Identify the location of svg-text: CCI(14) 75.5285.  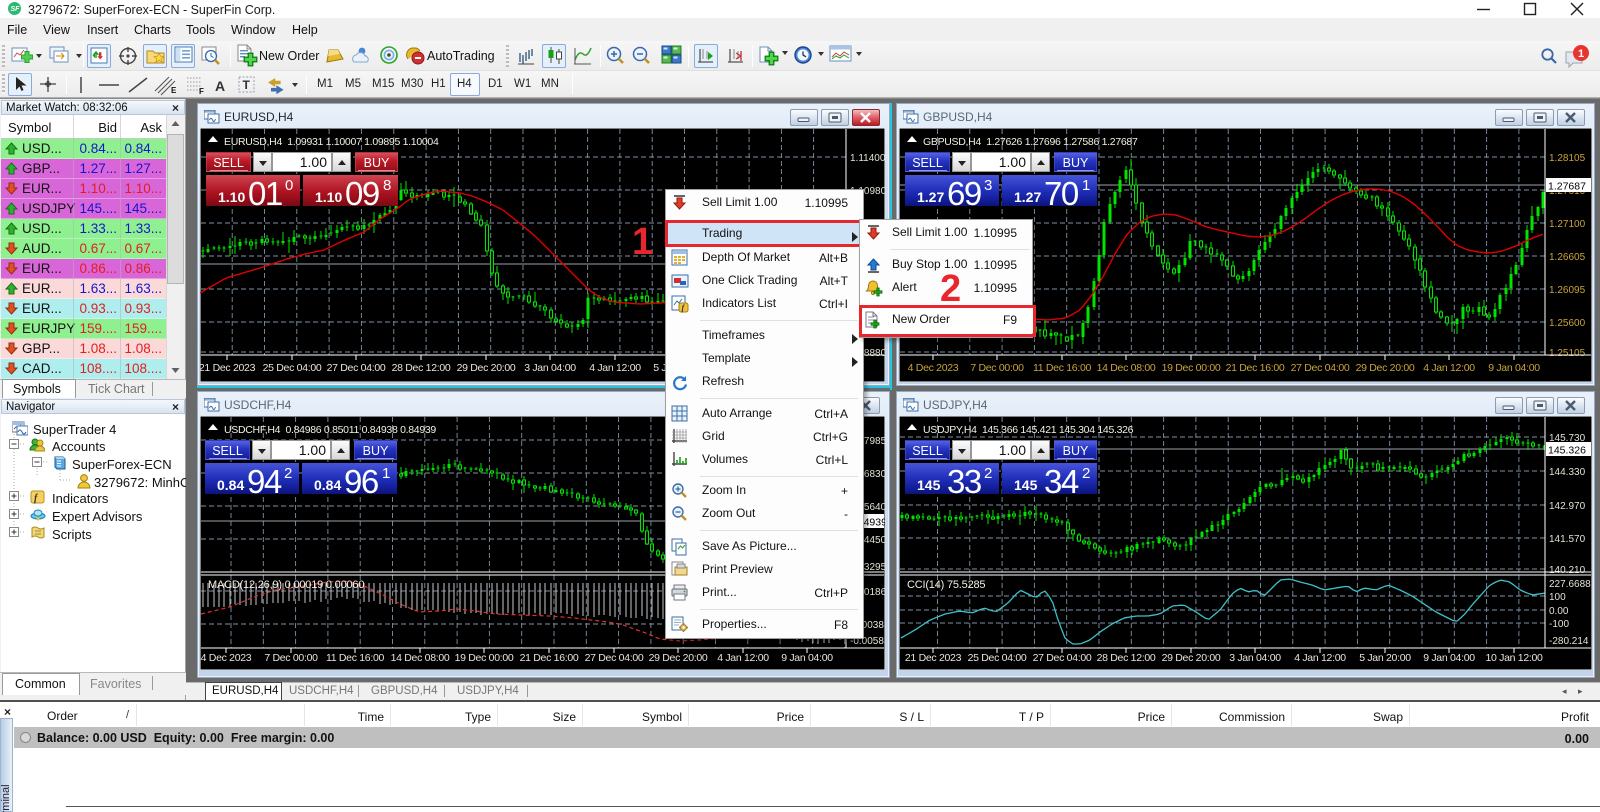
(946, 585).